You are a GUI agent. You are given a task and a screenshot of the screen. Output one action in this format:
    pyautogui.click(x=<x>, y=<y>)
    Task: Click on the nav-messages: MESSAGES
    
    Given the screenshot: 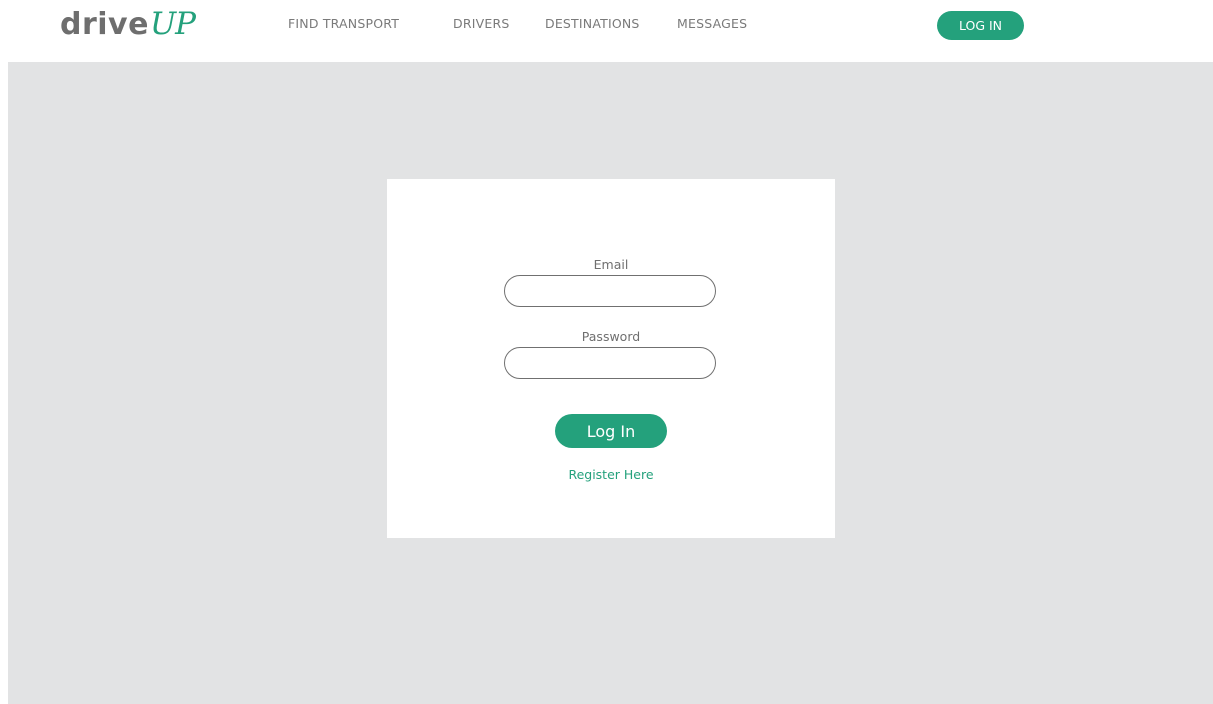 What is the action you would take?
    pyautogui.click(x=712, y=23)
    